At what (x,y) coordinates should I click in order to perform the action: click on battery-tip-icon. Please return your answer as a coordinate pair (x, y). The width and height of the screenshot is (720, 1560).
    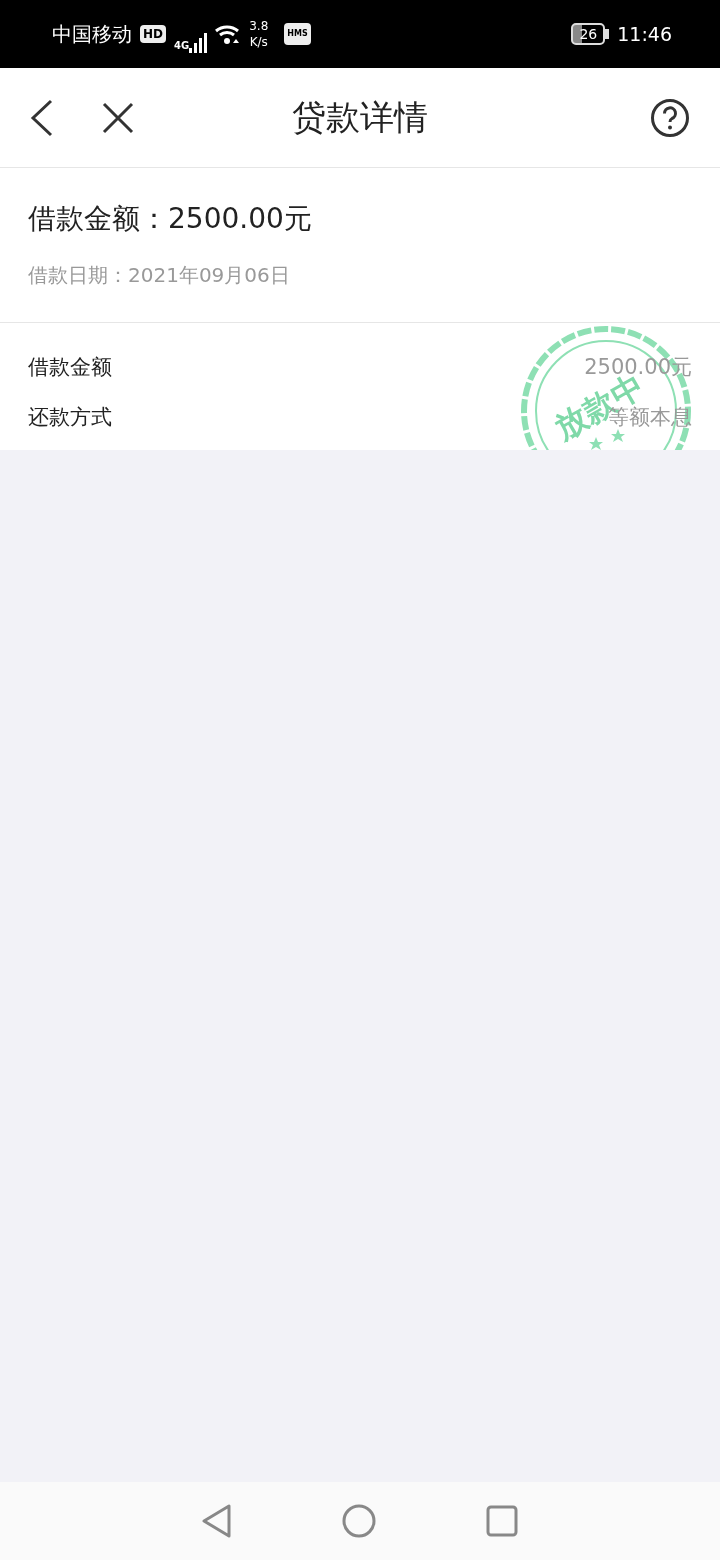
    Looking at the image, I should click on (607, 34).